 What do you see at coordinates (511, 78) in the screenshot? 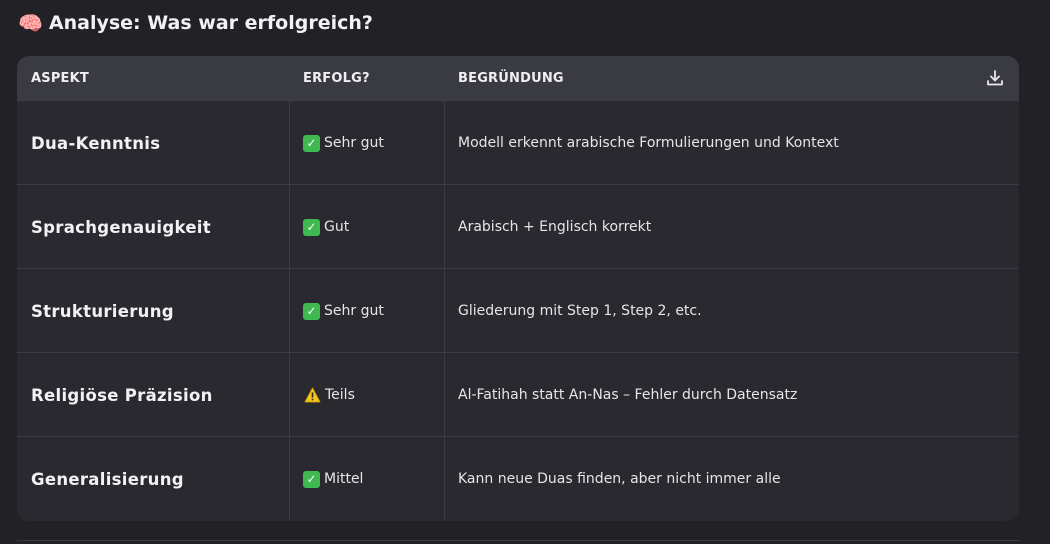
I see `header-begruendung: BEGRÜNDUNG` at bounding box center [511, 78].